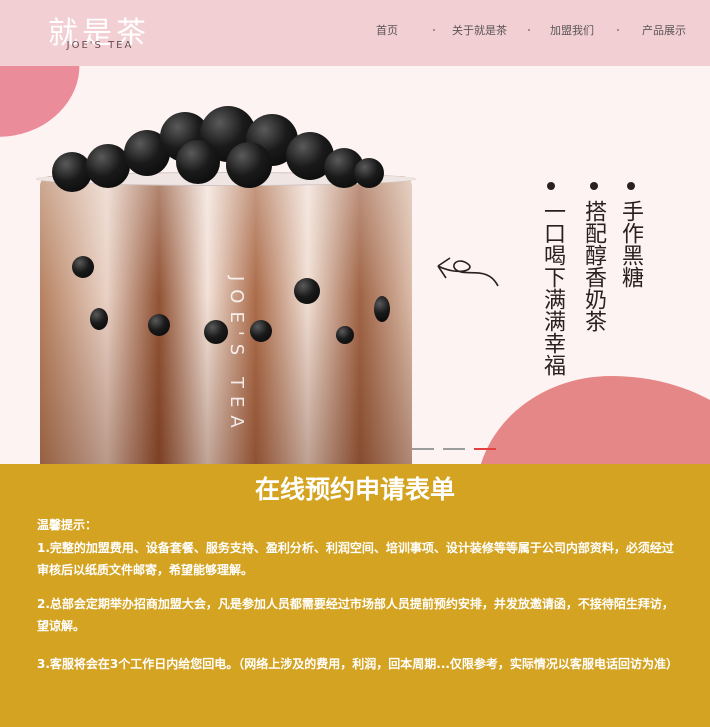  I want to click on site-header: 就是茶 JOE'S TEA 首页 关于就是茶 加盟我们 产品展示, so click(355, 33).